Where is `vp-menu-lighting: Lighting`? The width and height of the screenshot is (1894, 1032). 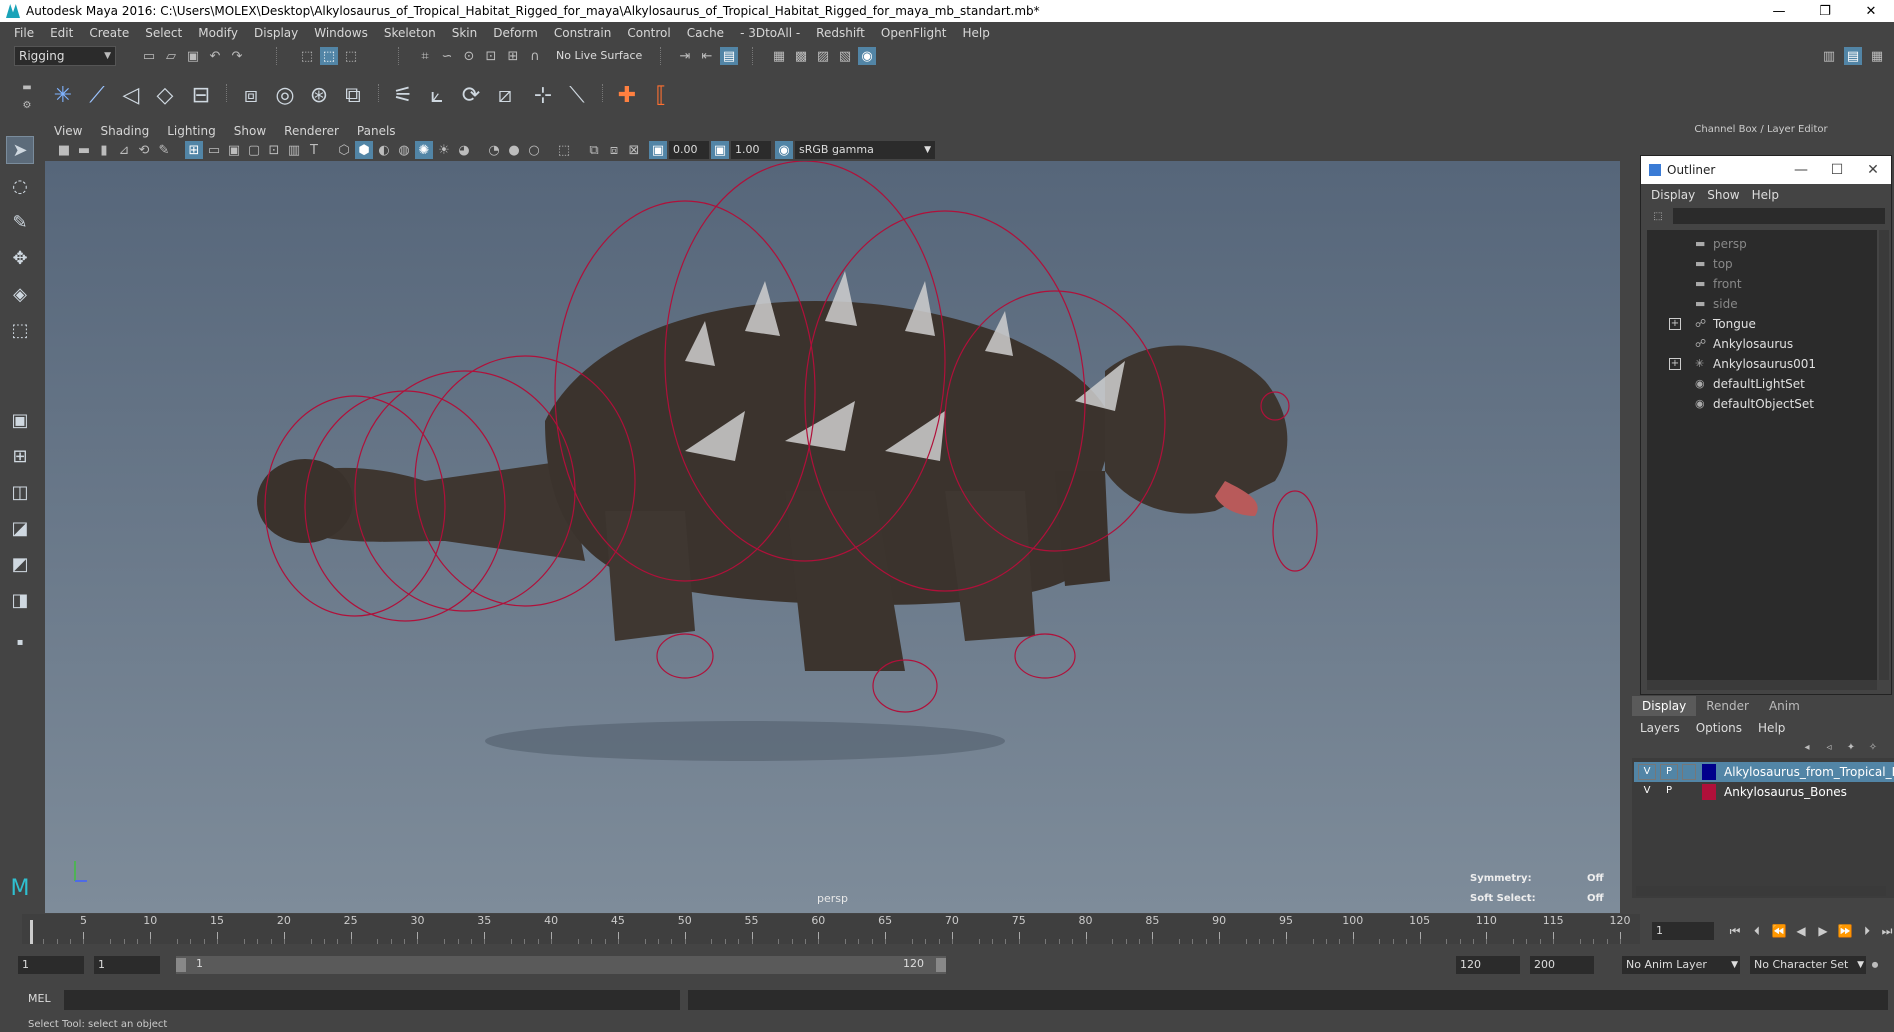 vp-menu-lighting: Lighting is located at coordinates (191, 131).